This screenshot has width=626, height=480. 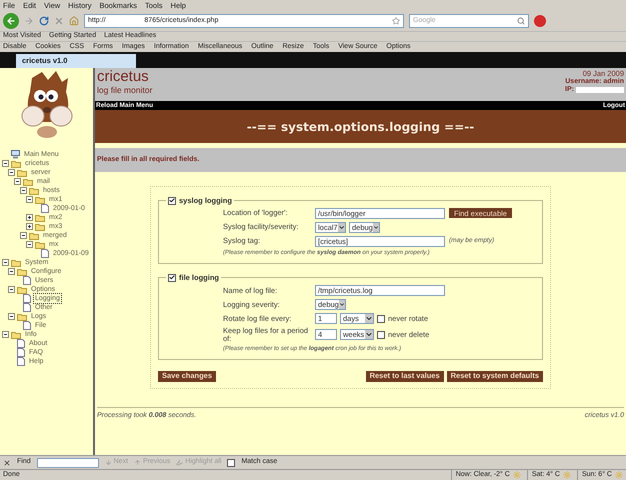 What do you see at coordinates (124, 90) in the screenshot?
I see `app-subtitle: log file monitor` at bounding box center [124, 90].